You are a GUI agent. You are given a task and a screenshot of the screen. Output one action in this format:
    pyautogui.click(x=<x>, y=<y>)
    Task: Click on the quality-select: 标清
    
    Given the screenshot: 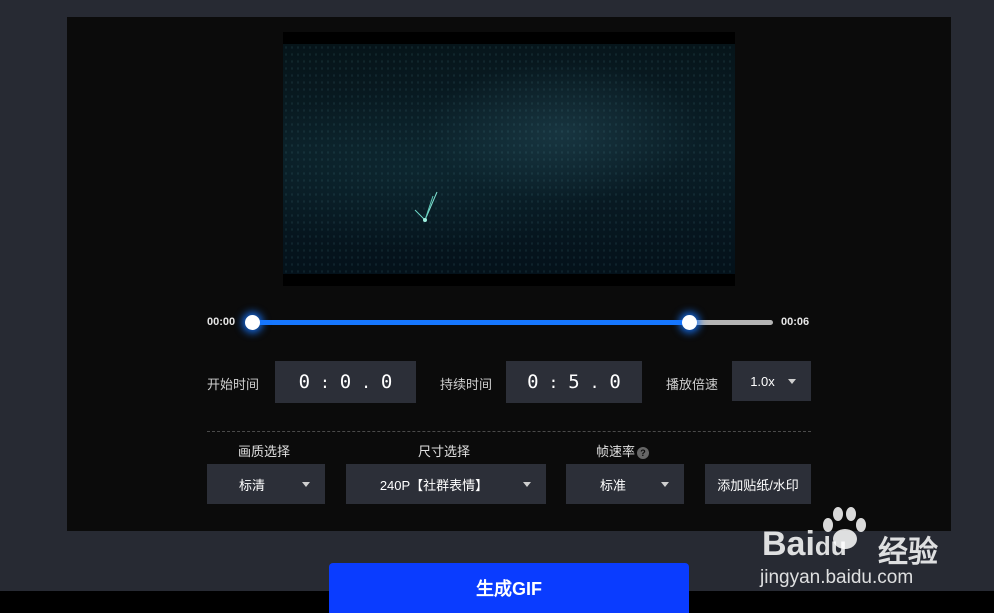 What is the action you would take?
    pyautogui.click(x=266, y=484)
    